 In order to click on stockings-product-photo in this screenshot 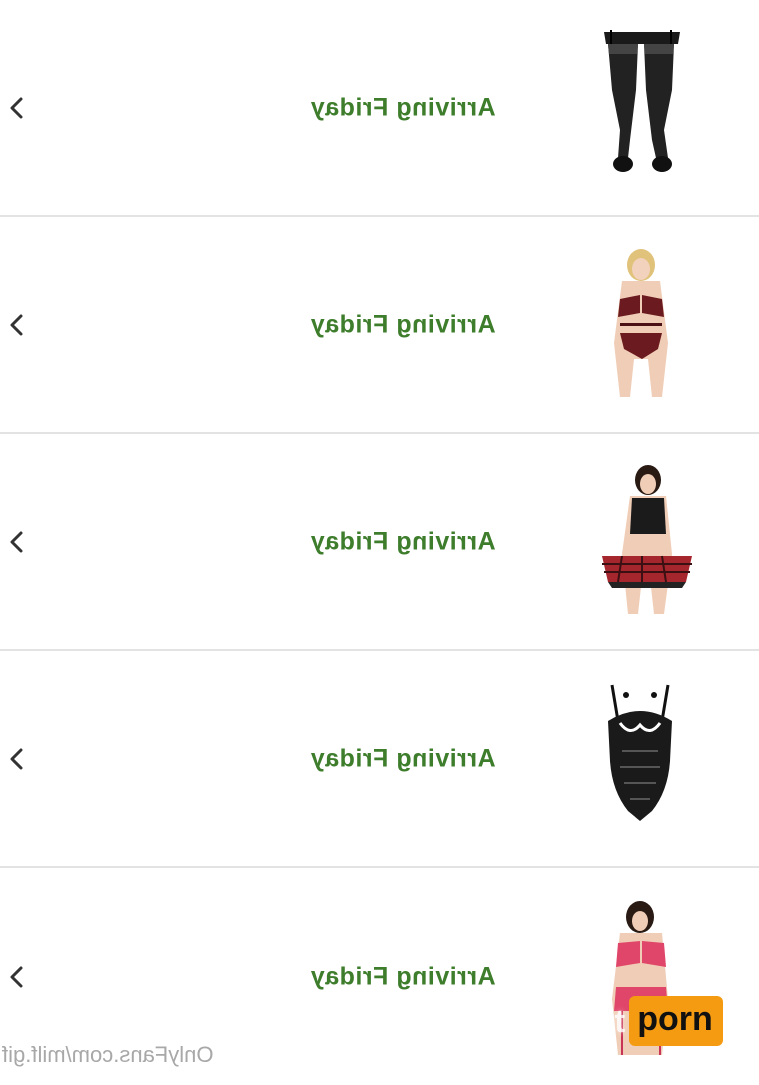, I will do `click(641, 107)`.